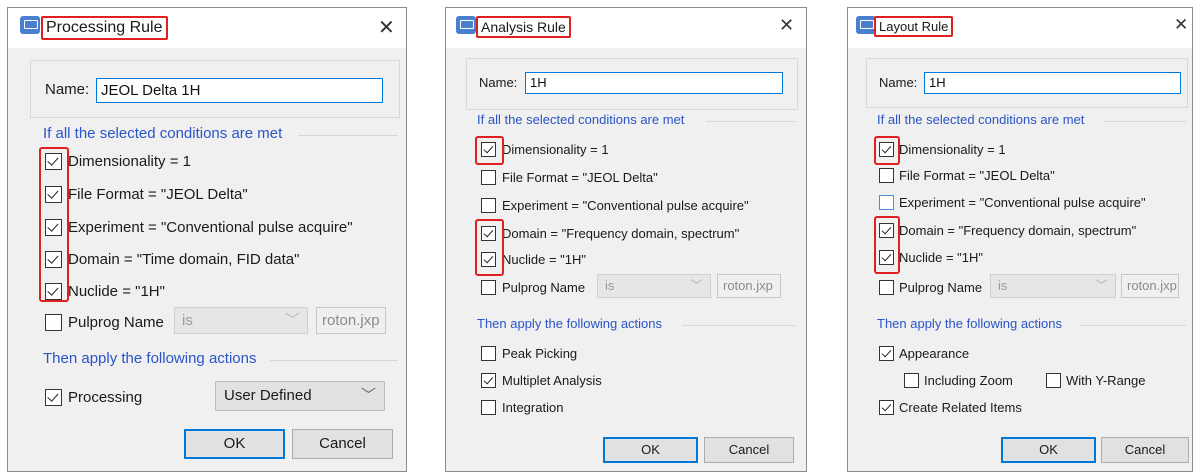  What do you see at coordinates (268, 395) in the screenshot?
I see `select-value: User Defined` at bounding box center [268, 395].